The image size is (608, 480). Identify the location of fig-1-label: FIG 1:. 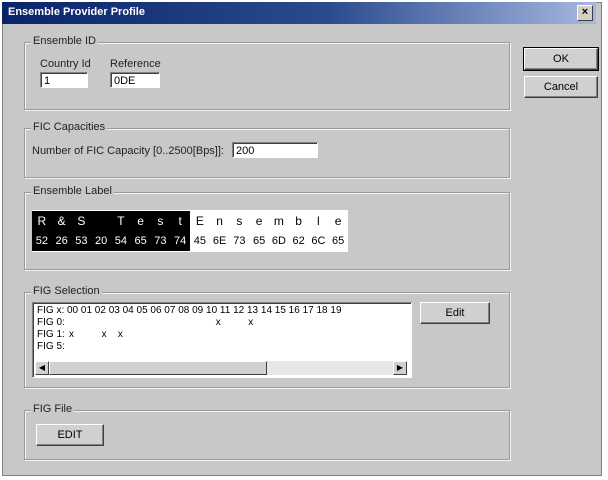
(51, 334).